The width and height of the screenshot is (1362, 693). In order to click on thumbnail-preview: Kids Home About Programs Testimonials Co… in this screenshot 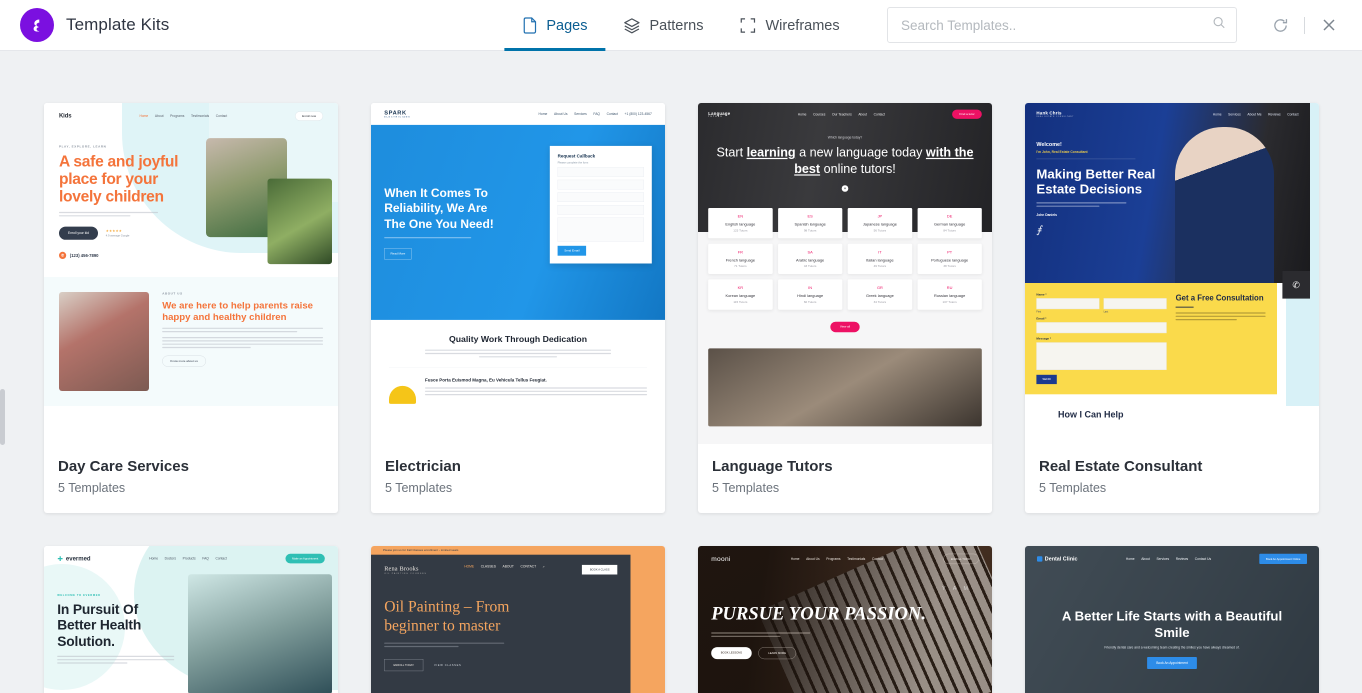, I will do `click(191, 273)`.